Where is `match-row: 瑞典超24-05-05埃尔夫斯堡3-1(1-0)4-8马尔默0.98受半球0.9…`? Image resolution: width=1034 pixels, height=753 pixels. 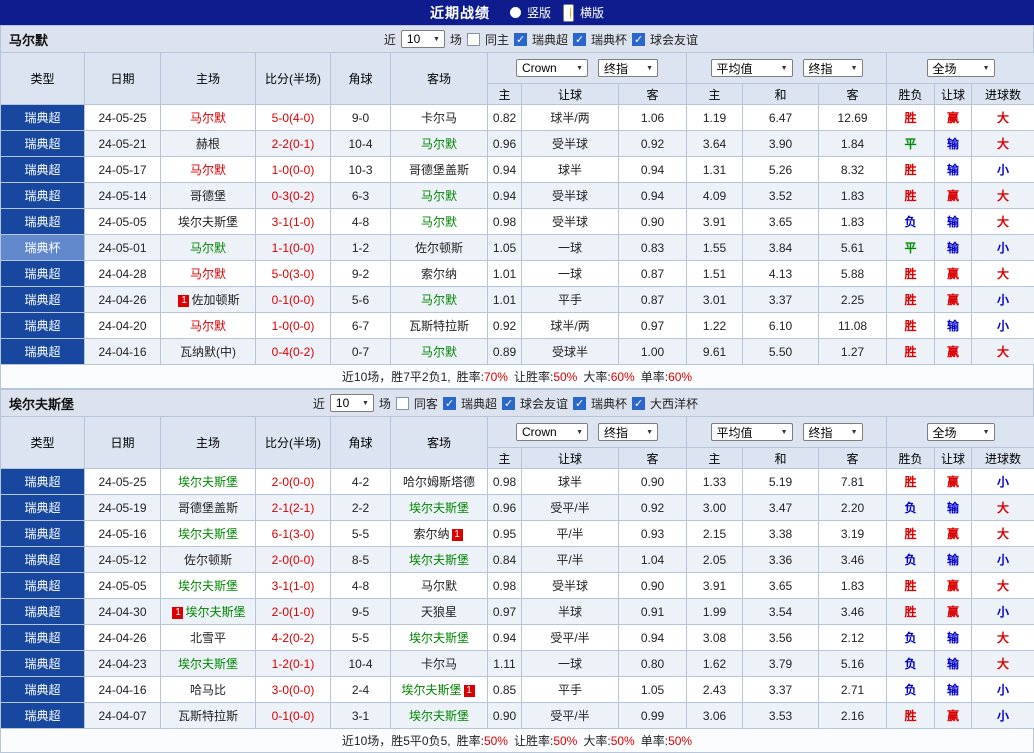 match-row: 瑞典超24-05-05埃尔夫斯堡3-1(1-0)4-8马尔默0.98受半球0.9… is located at coordinates (517, 222).